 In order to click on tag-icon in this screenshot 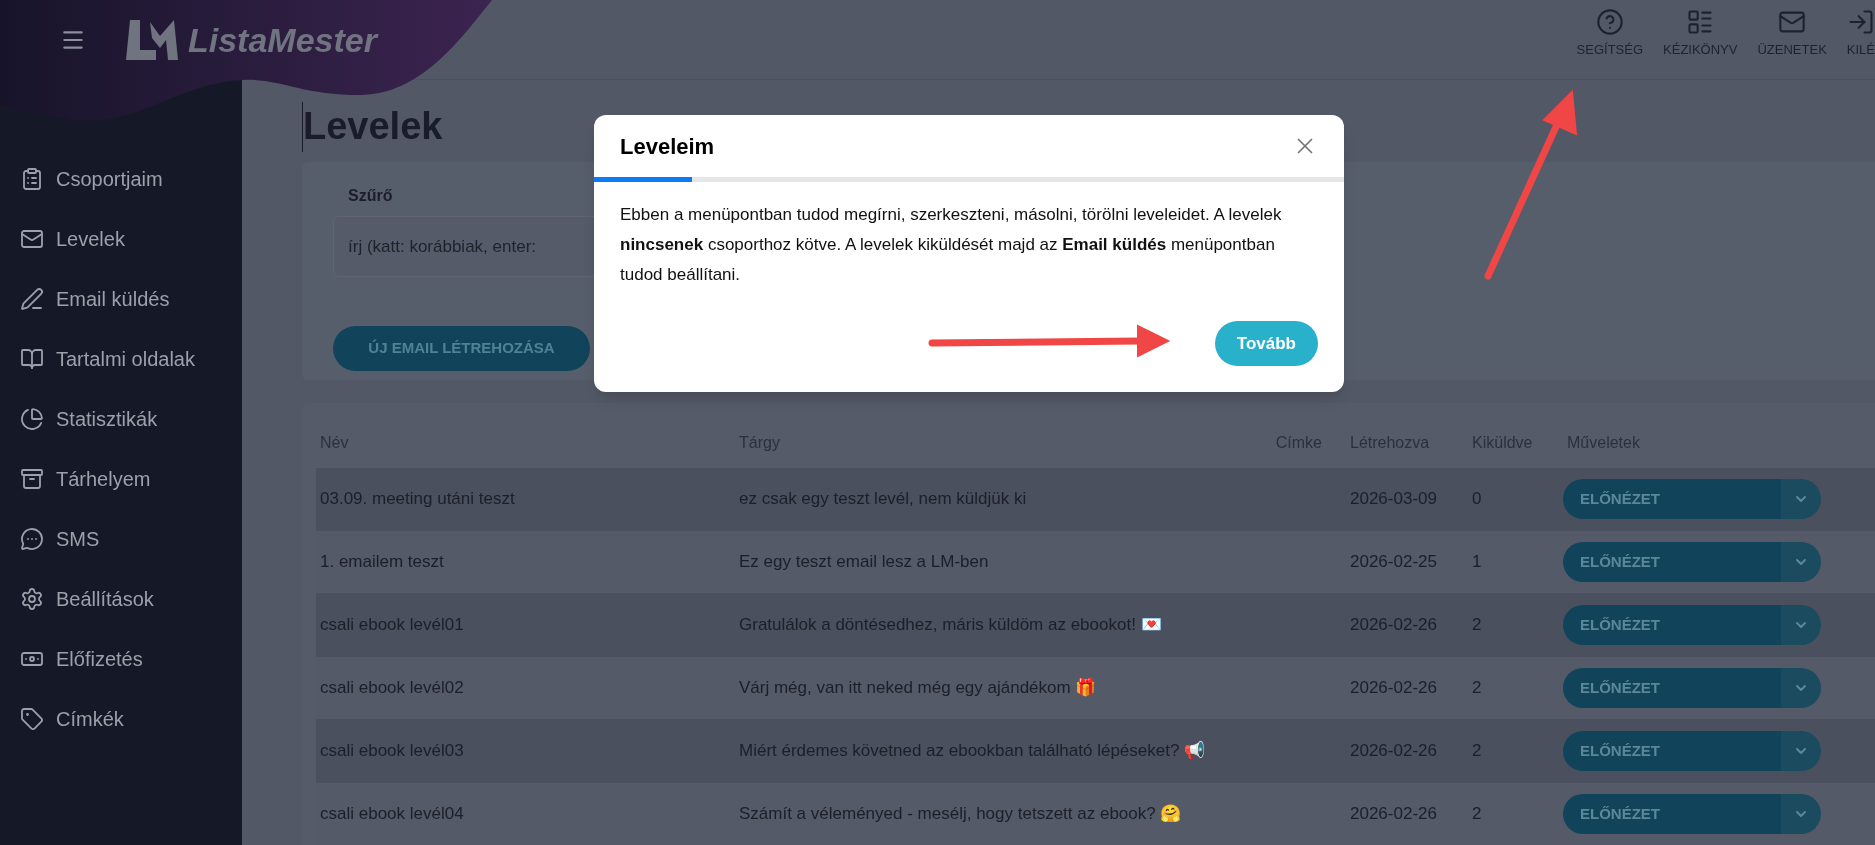, I will do `click(32, 719)`.